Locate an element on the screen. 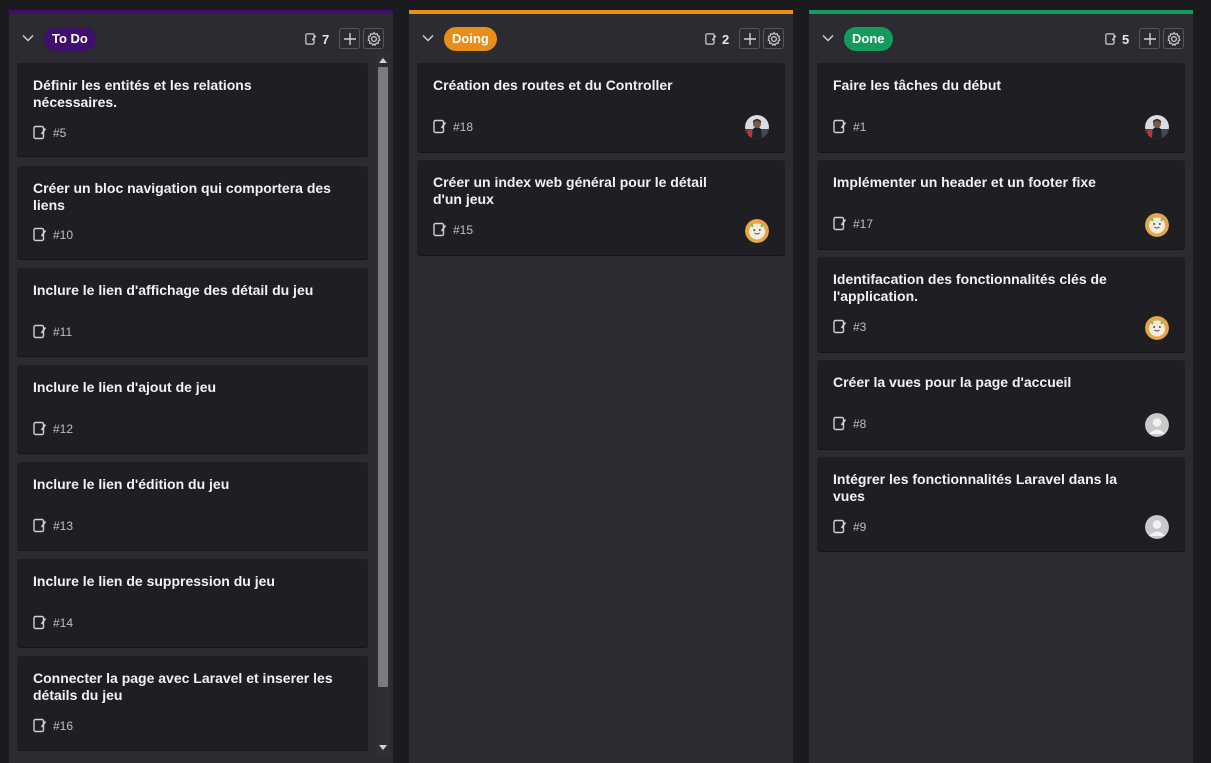  card-title: Inclure le lien de suppression du jeu is located at coordinates (154, 581).